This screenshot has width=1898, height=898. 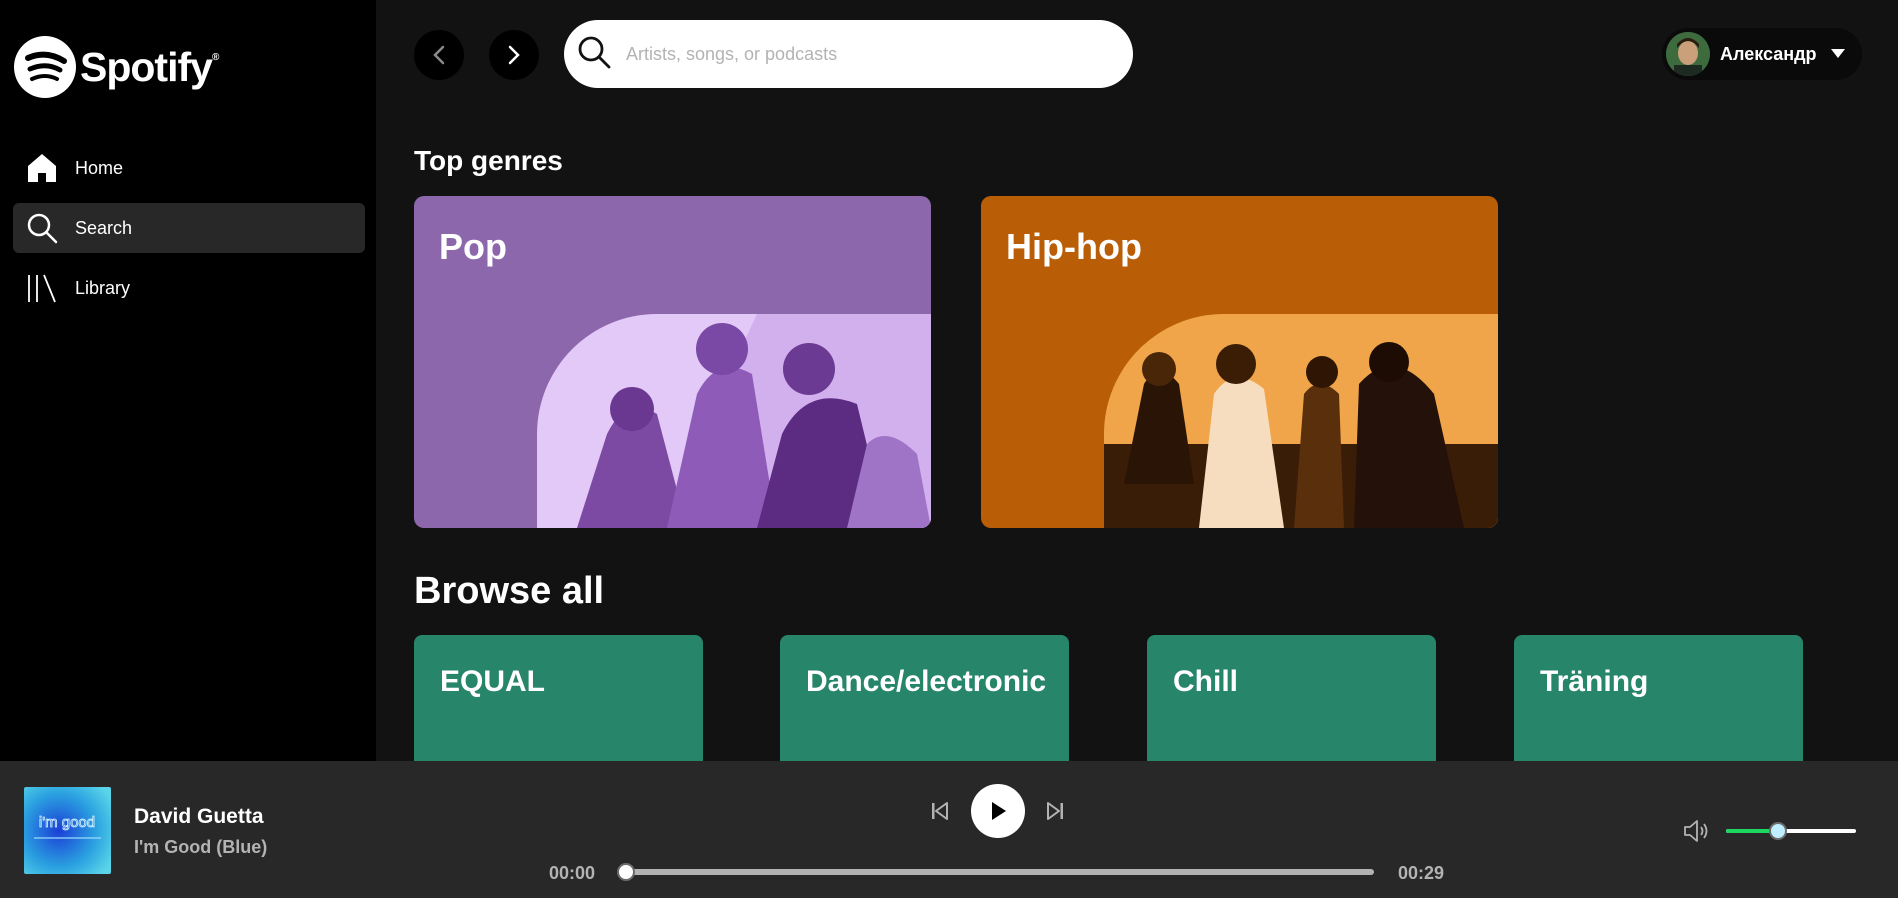 I want to click on user-name: Александр, so click(x=1768, y=53).